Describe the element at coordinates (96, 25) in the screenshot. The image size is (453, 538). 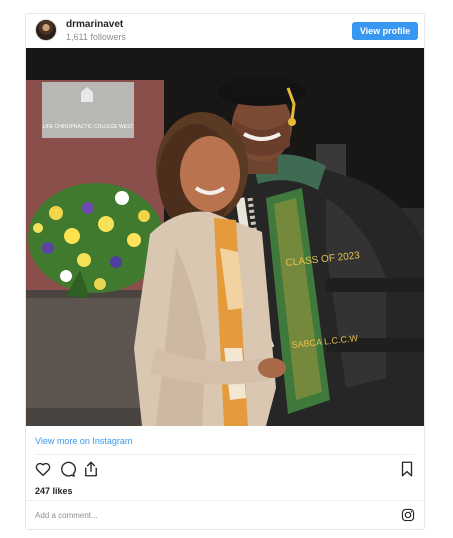
I see `username: drmarinavet` at that location.